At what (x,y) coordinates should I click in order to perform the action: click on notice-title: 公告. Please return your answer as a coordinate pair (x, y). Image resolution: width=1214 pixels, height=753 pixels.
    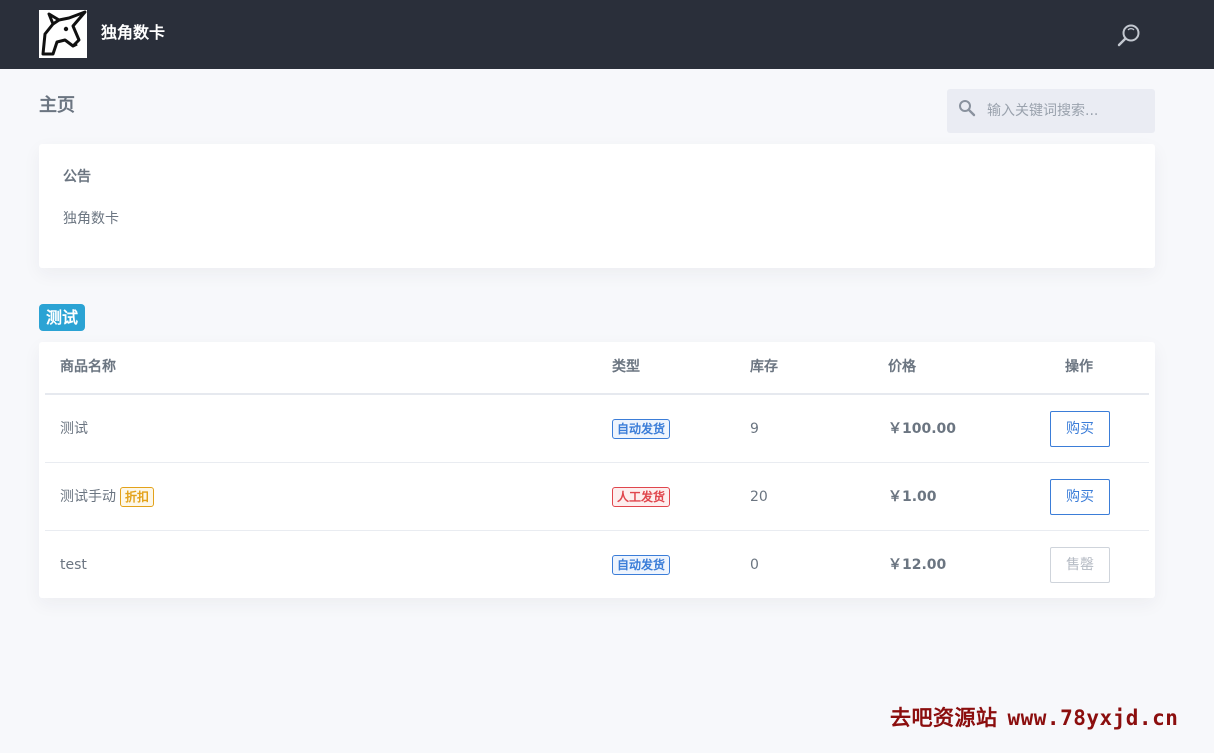
    Looking at the image, I should click on (77, 177).